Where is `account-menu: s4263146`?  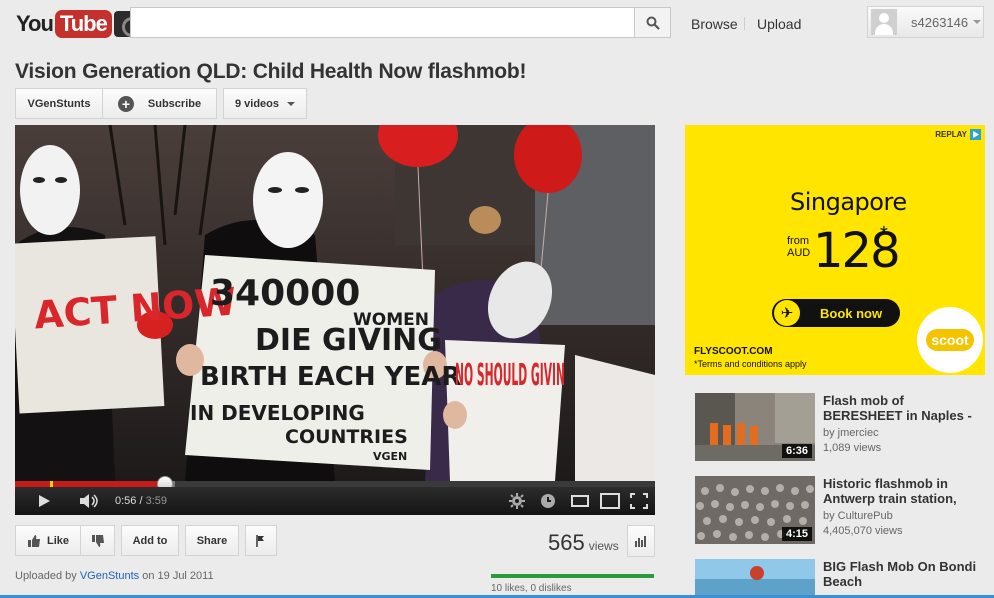 account-menu: s4263146 is located at coordinates (925, 22).